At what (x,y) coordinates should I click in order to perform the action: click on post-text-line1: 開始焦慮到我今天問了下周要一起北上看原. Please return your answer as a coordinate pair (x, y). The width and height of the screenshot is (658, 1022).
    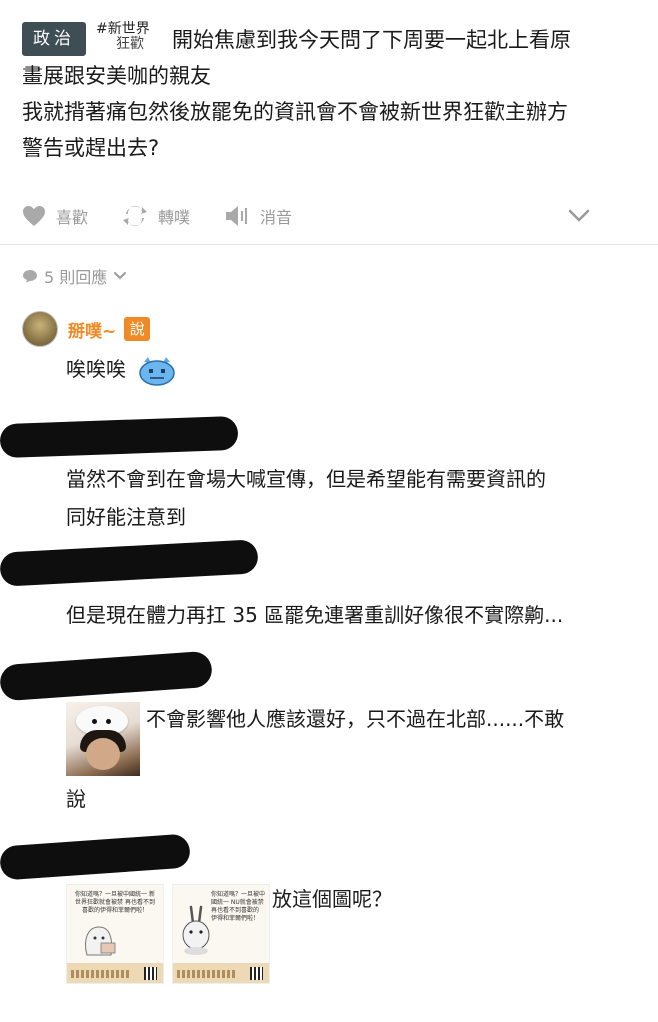
    Looking at the image, I should click on (371, 40).